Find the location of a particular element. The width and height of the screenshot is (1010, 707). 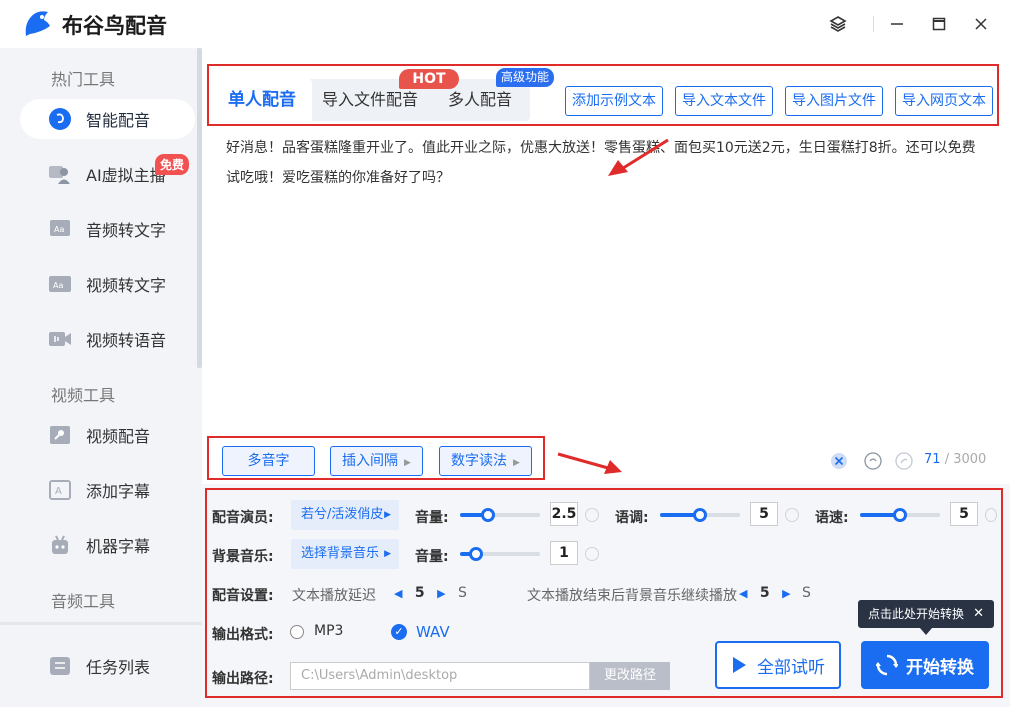

continue-value: 5 is located at coordinates (764, 593).